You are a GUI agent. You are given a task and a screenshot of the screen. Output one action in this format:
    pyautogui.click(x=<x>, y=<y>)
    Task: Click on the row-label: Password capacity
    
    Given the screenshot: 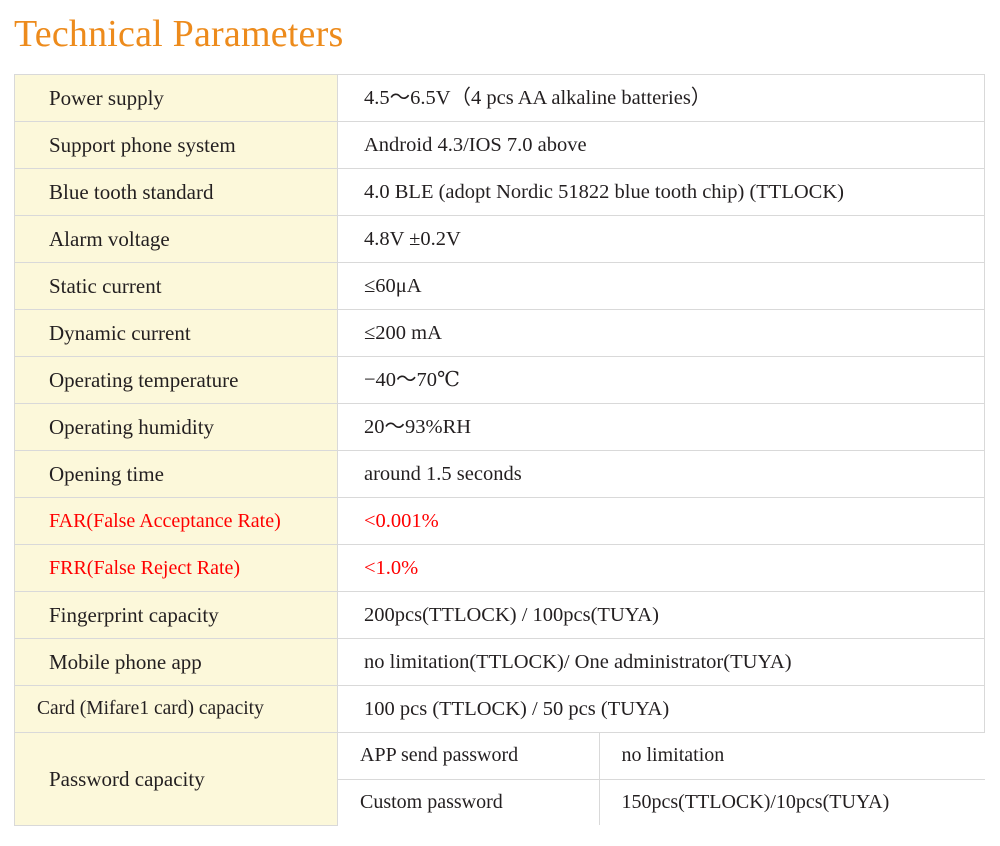 What is the action you would take?
    pyautogui.click(x=176, y=779)
    